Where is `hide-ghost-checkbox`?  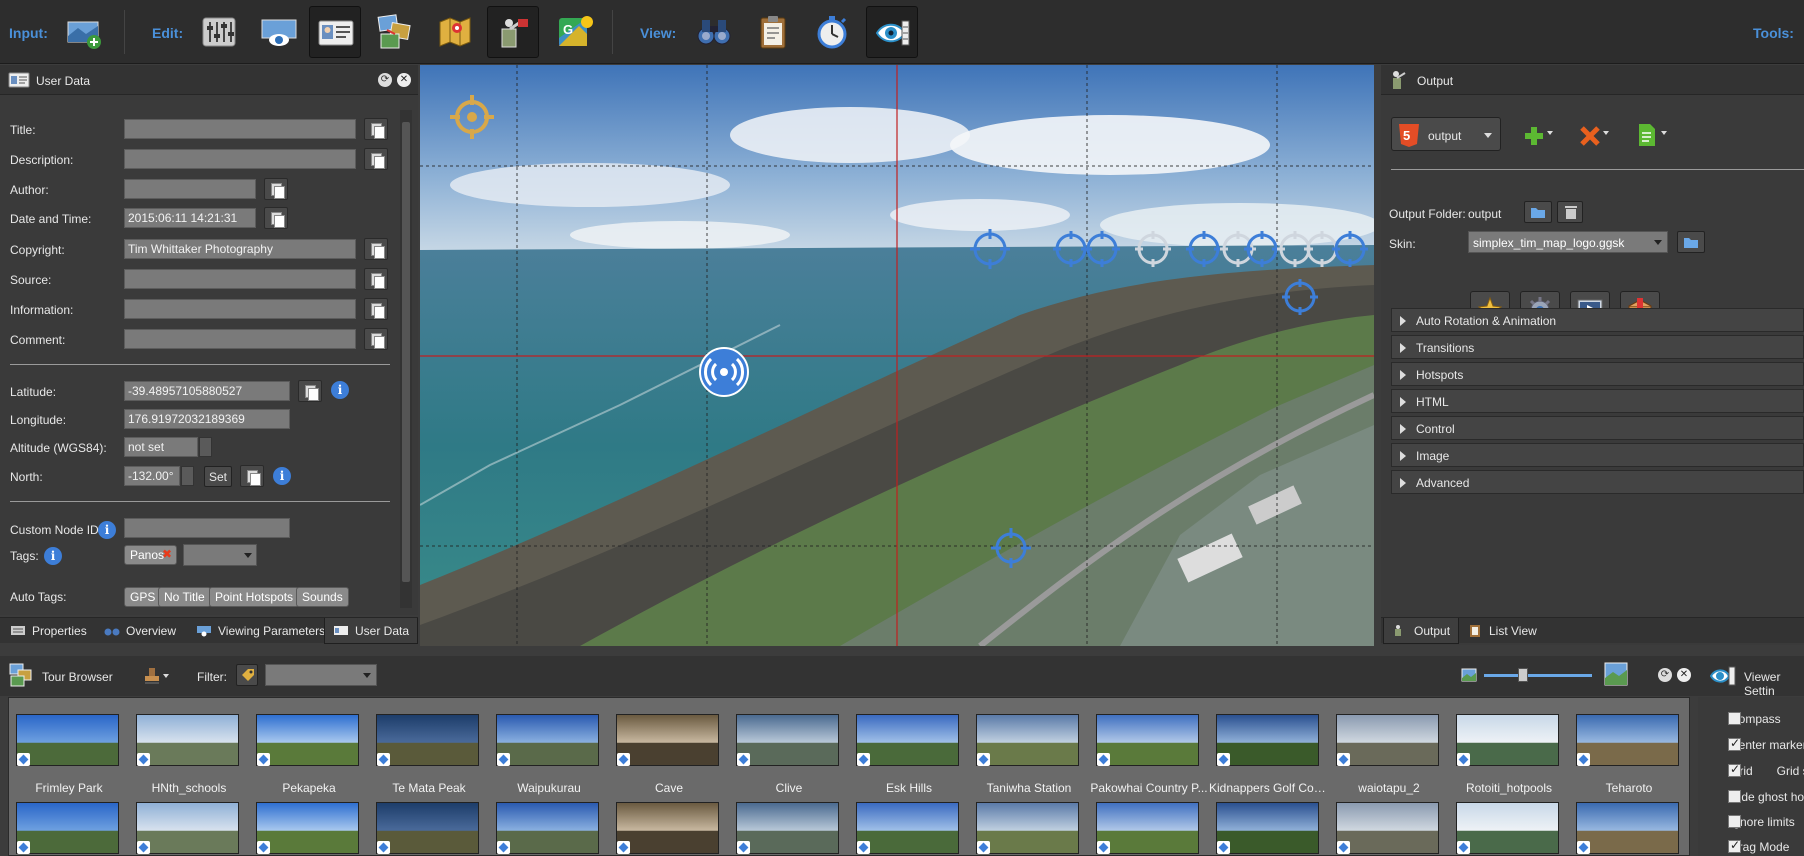
hide-ghost-checkbox is located at coordinates (1734, 796).